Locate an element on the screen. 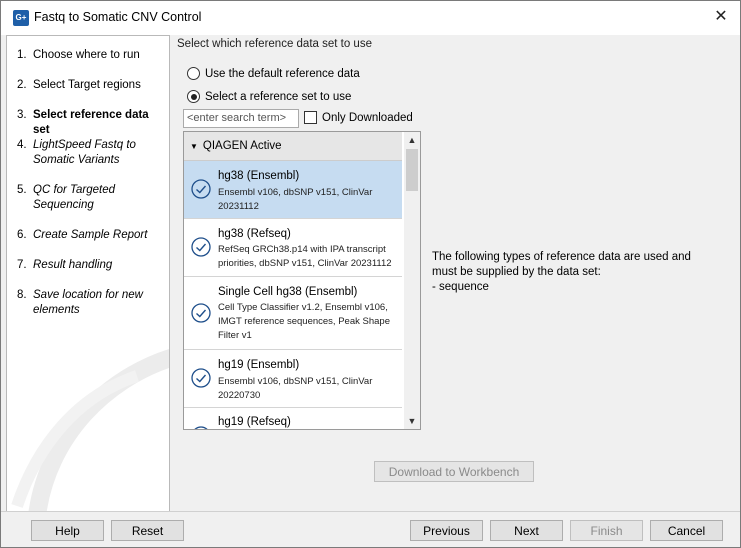 The image size is (741, 548). group-header-qiagen-active: ▼ QIAGEN Active is located at coordinates (293, 146).